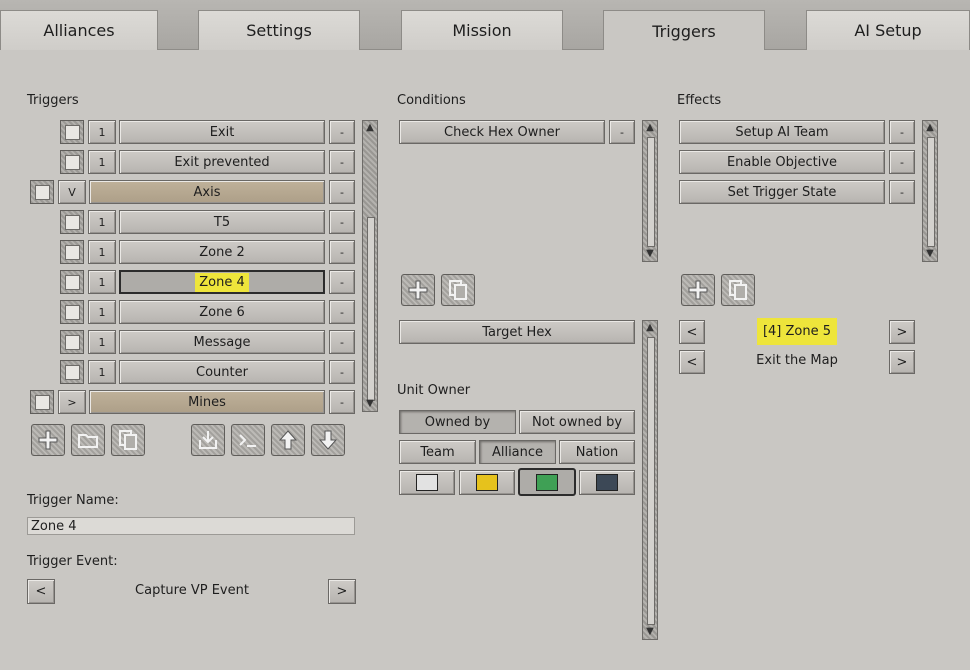 The image size is (970, 670). I want to click on group-expand-toggle: V, so click(72, 192).